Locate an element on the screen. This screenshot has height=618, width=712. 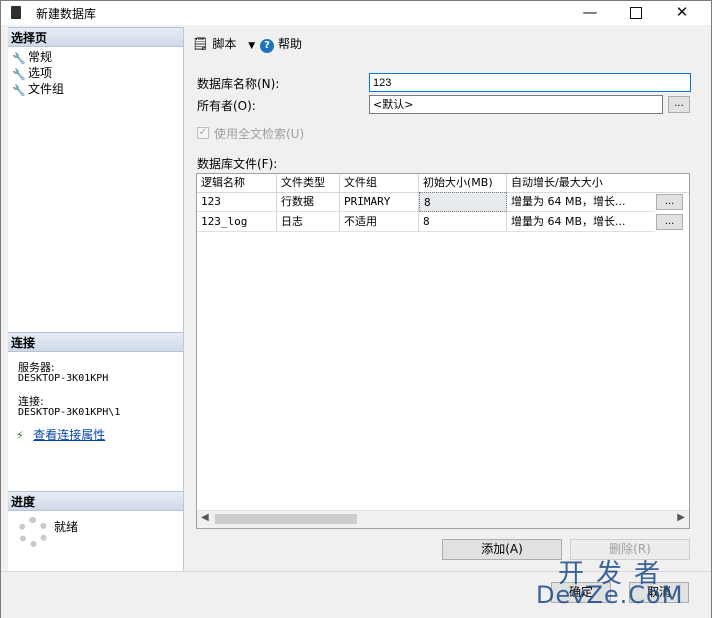
row1-size: 8 is located at coordinates (463, 222).